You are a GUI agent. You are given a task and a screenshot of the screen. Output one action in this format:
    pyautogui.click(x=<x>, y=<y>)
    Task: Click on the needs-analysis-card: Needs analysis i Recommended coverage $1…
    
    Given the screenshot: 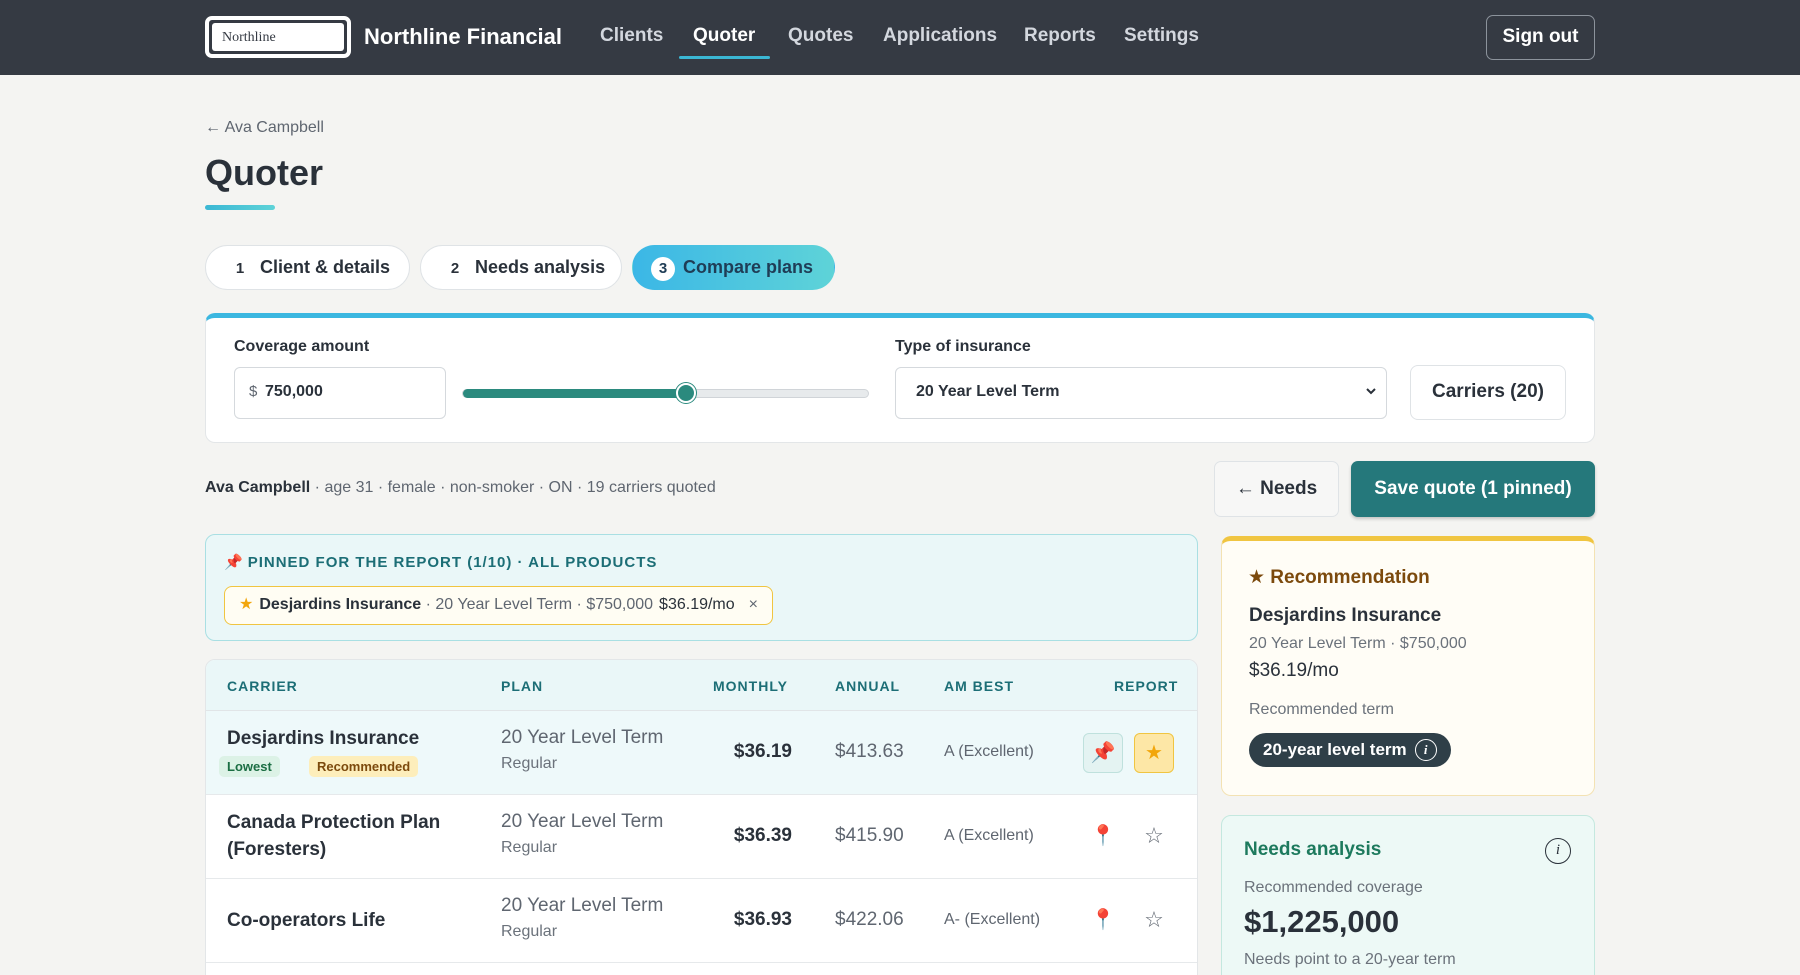 What is the action you would take?
    pyautogui.click(x=1408, y=895)
    